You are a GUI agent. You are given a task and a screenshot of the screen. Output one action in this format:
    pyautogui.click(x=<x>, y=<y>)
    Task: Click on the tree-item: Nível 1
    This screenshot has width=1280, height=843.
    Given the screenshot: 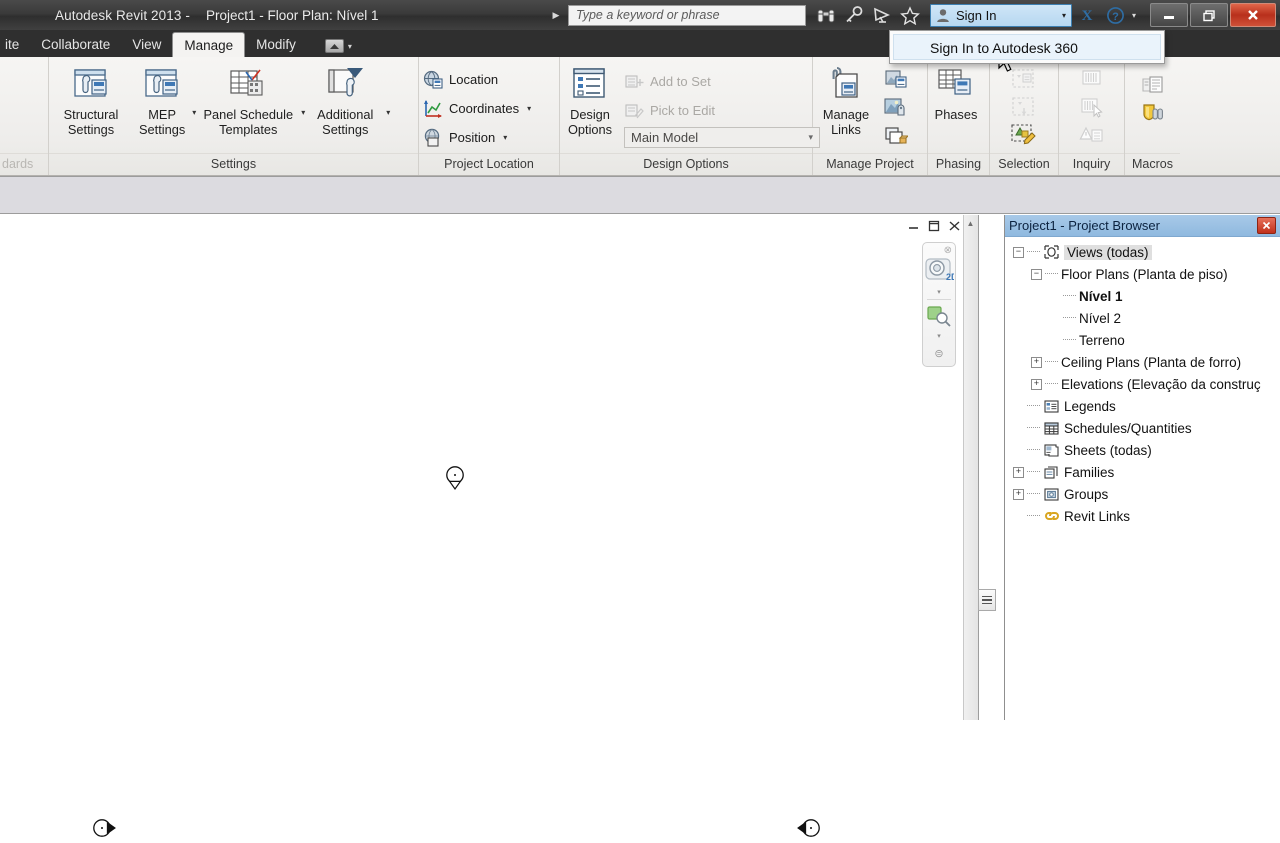 What is the action you would take?
    pyautogui.click(x=1146, y=296)
    